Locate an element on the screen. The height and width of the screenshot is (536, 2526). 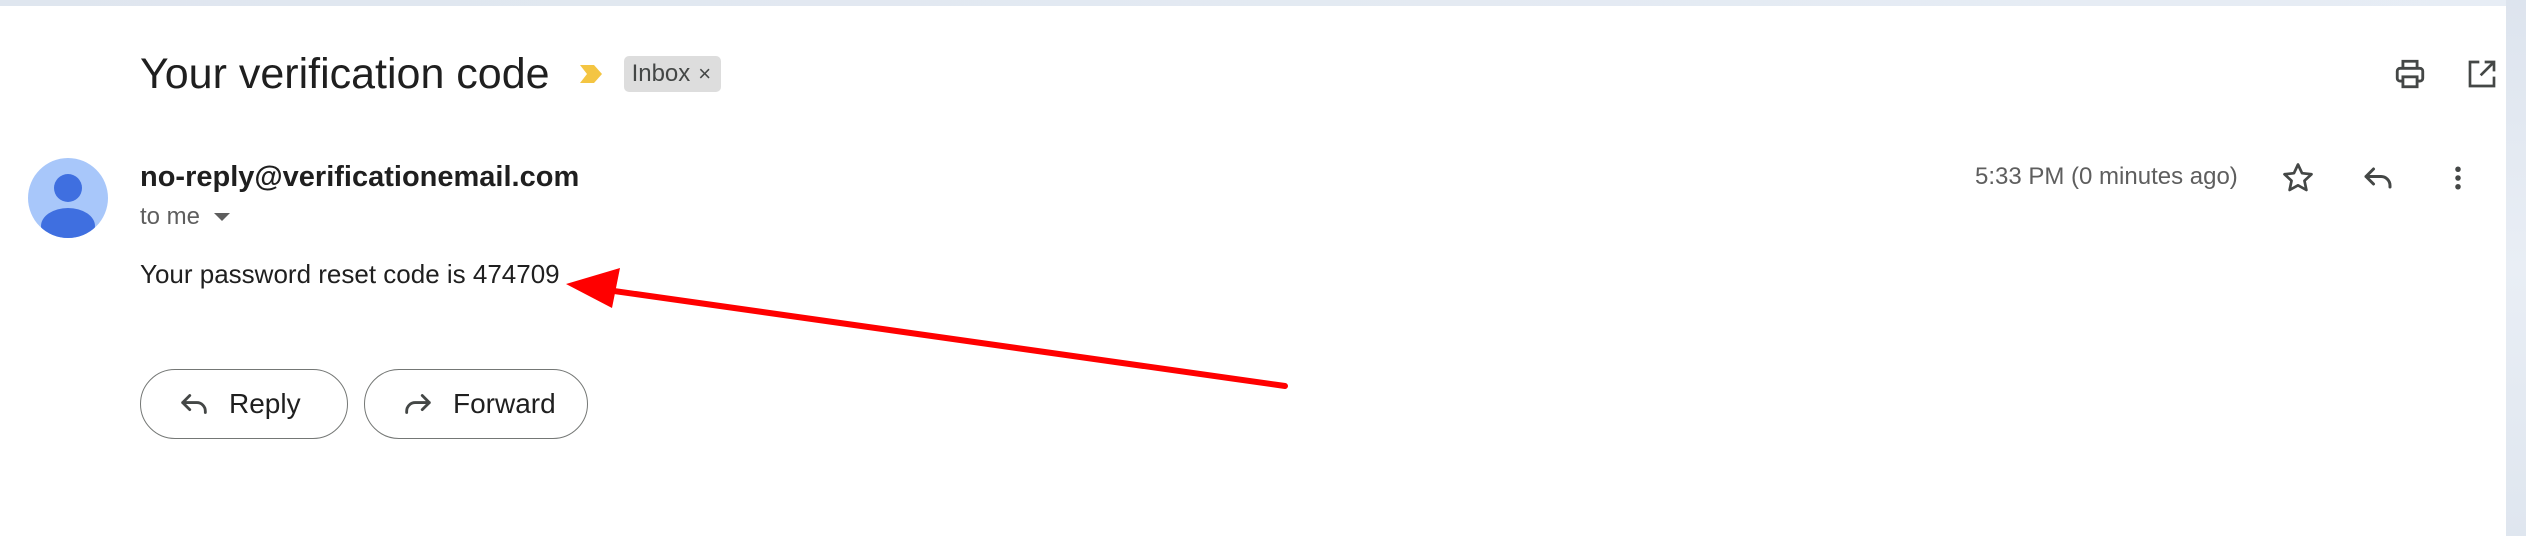
print-icon is located at coordinates (2410, 74).